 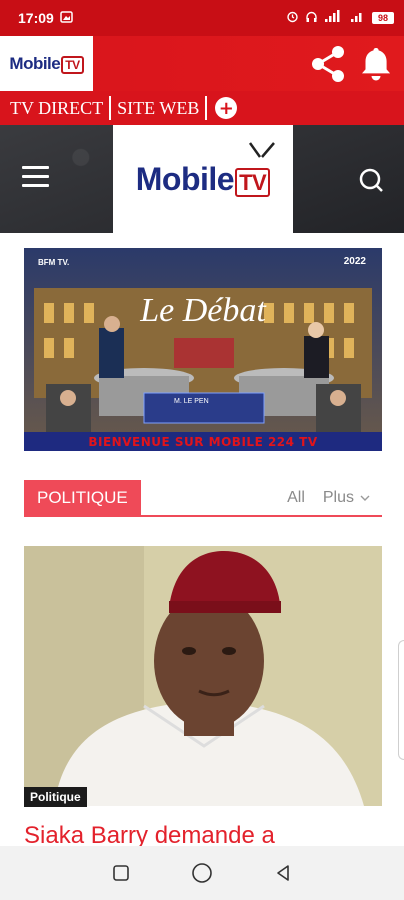 I want to click on banner-caption: BIENVENUE SUR MOBILE 224 TV, so click(x=203, y=441).